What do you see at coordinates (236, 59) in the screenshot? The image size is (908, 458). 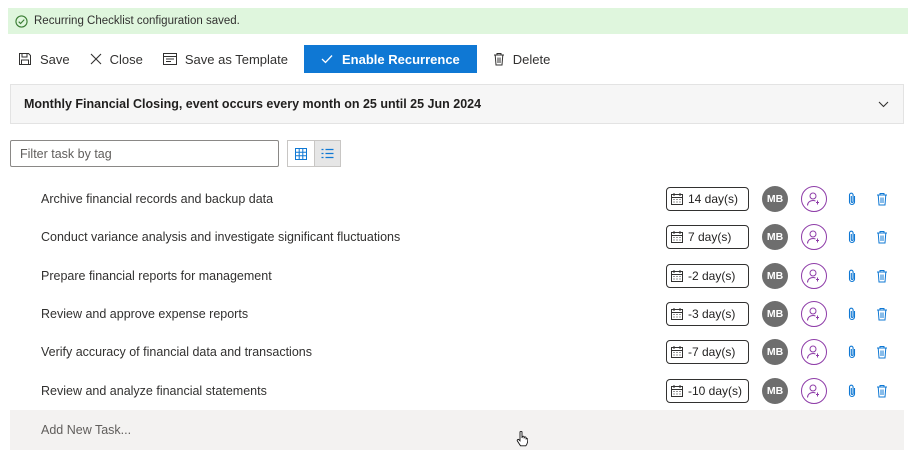 I see `save-as-template-label: Save as Template` at bounding box center [236, 59].